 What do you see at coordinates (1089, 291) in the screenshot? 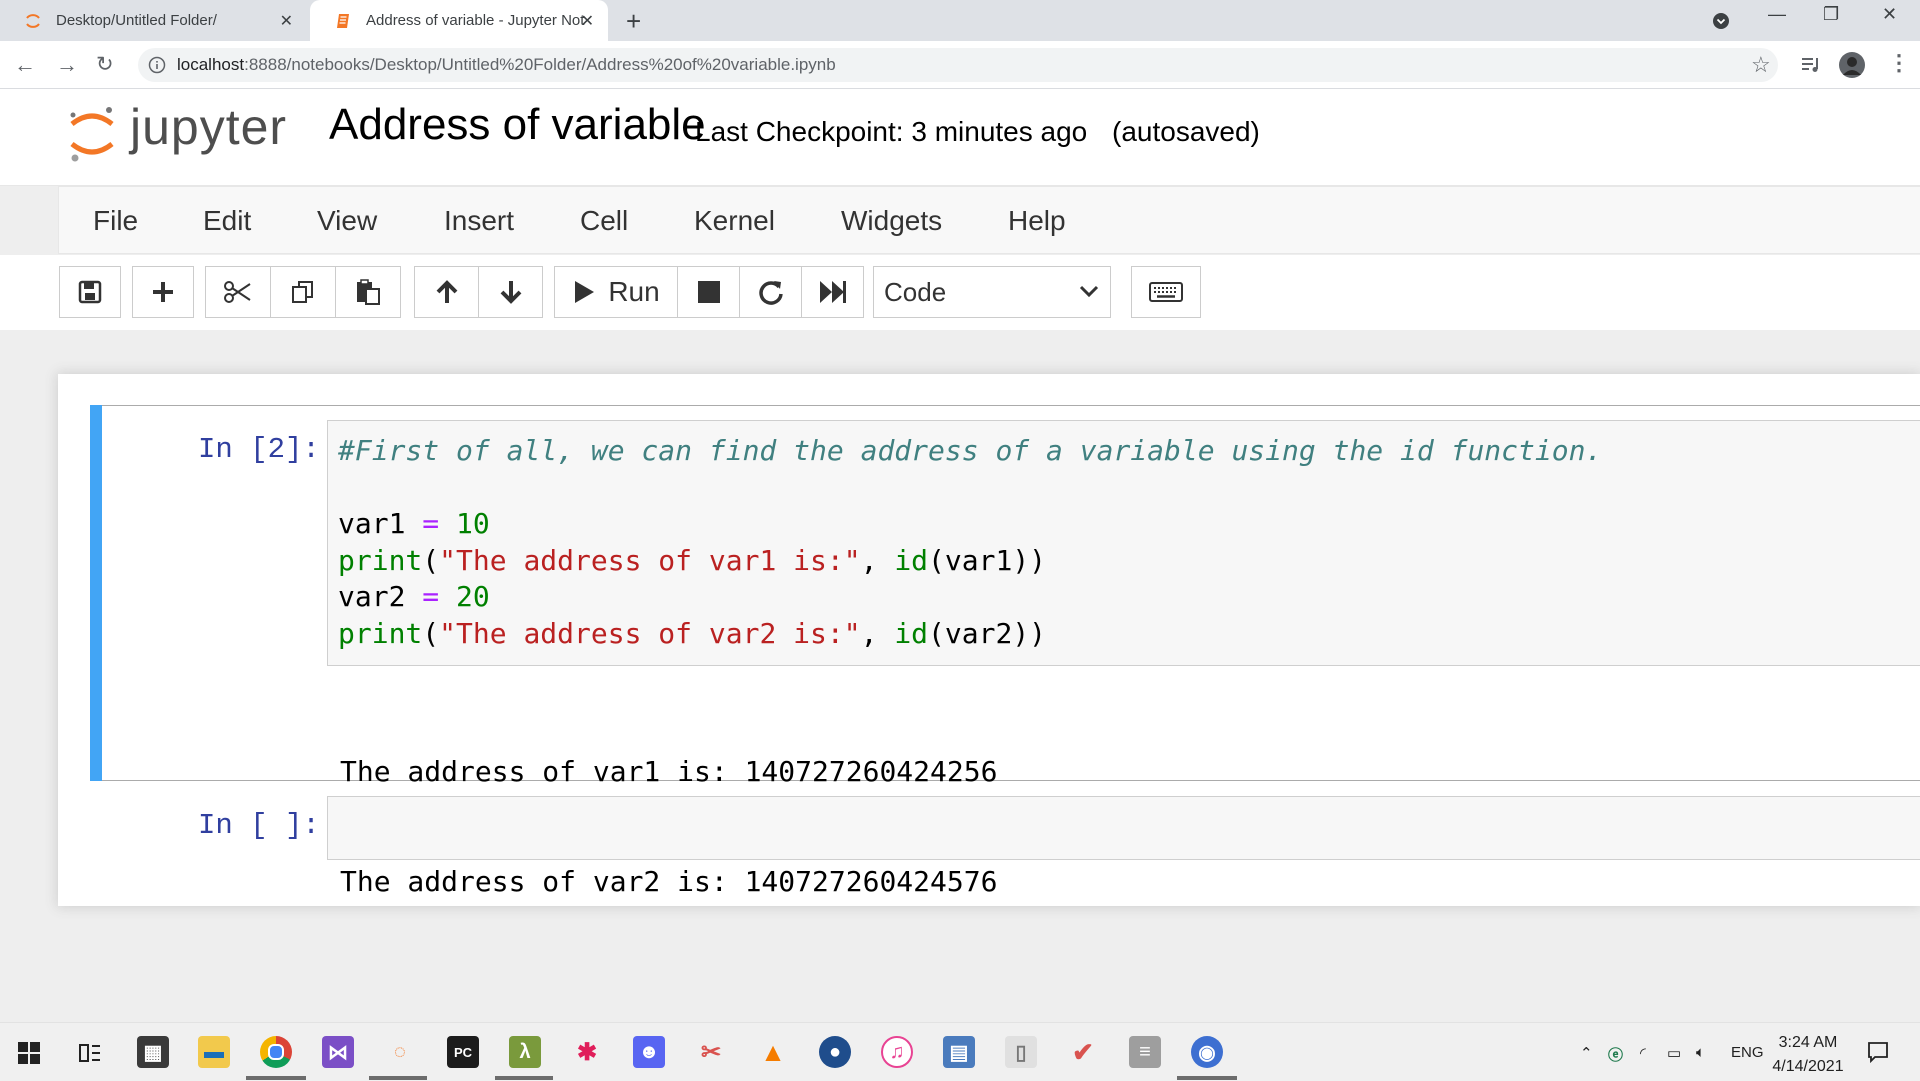
I see `chevron-down-icon` at bounding box center [1089, 291].